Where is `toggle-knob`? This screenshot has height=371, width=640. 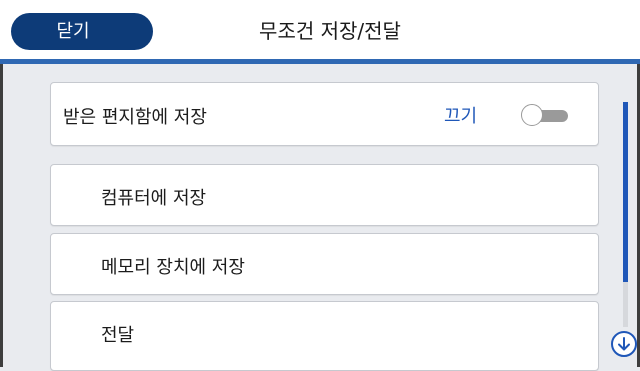
toggle-knob is located at coordinates (532, 115).